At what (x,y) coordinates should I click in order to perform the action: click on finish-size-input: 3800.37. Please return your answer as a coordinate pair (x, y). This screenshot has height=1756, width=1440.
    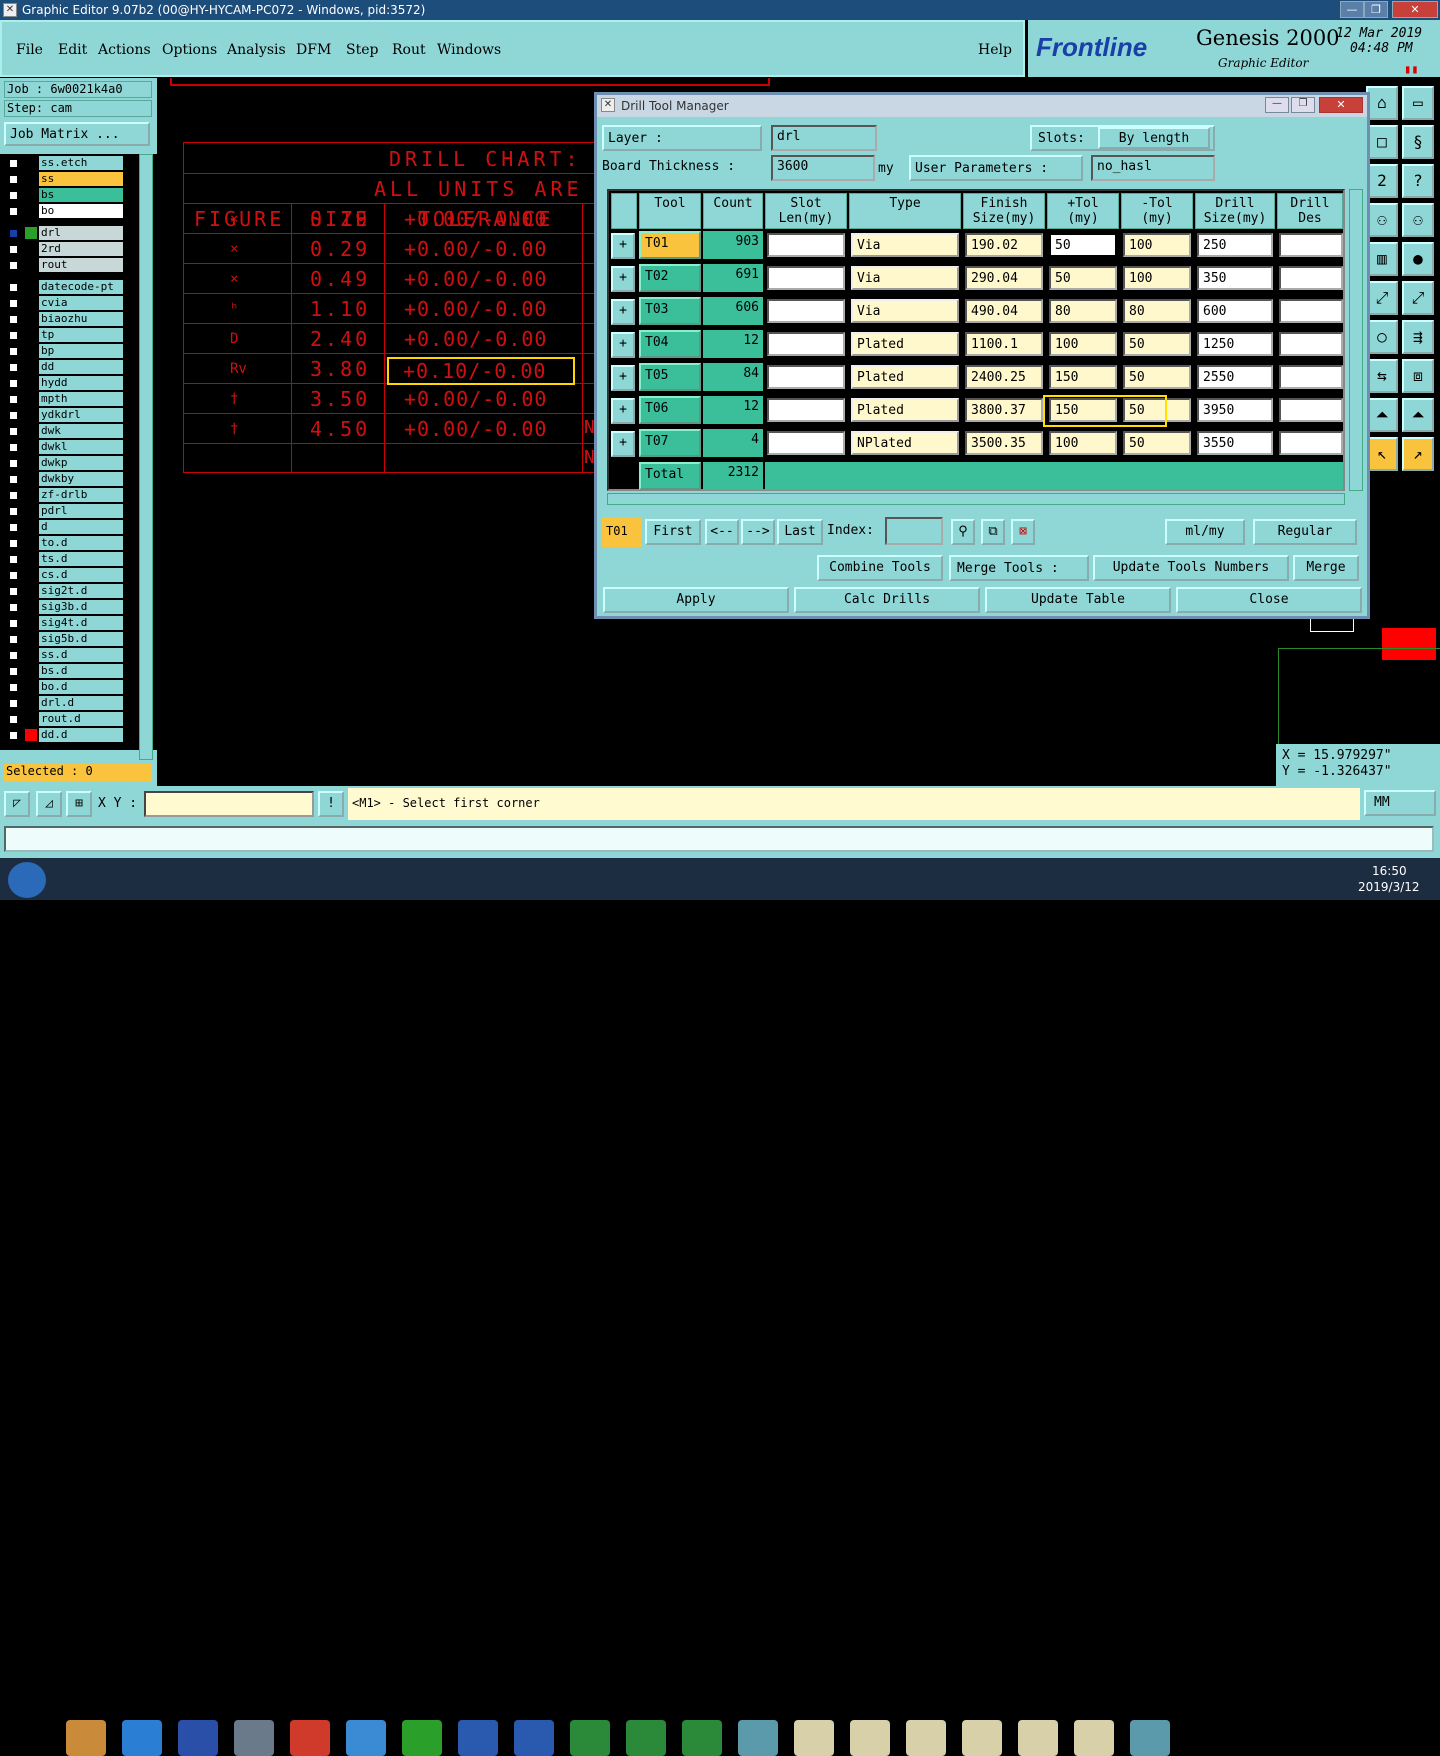
    Looking at the image, I should click on (1004, 410).